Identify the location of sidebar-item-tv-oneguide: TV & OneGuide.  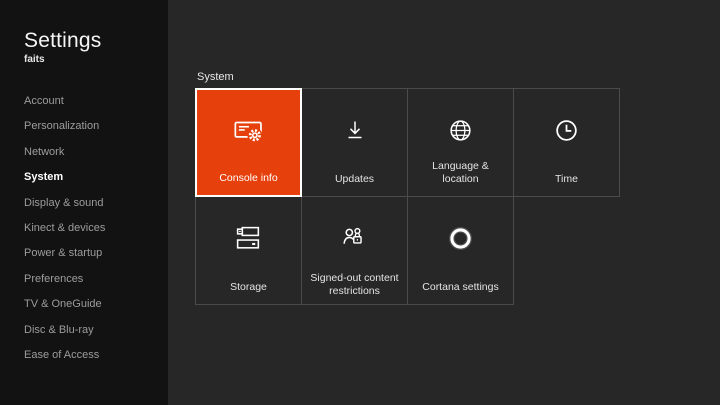
(92, 304).